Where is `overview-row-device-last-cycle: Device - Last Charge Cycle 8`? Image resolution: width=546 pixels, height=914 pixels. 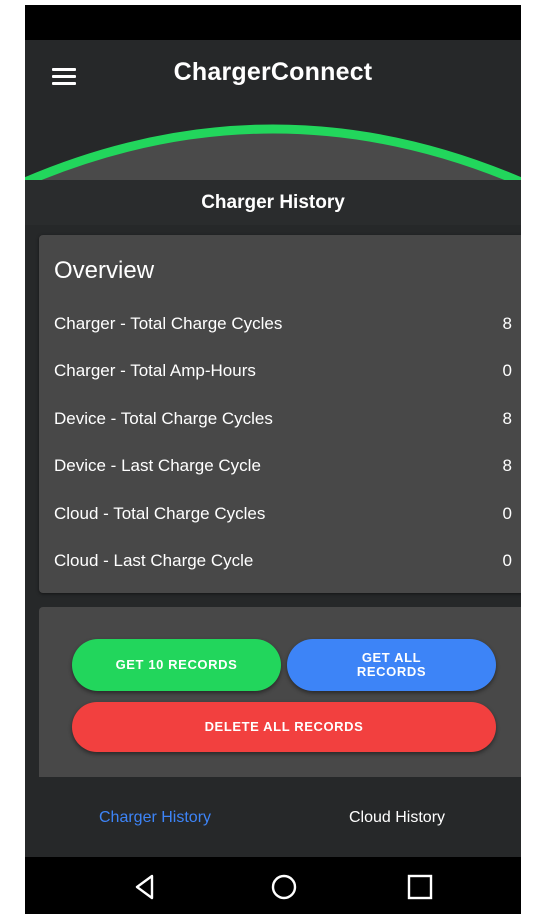
overview-row-device-last-cycle: Device - Last Charge Cycle 8 is located at coordinates (283, 468).